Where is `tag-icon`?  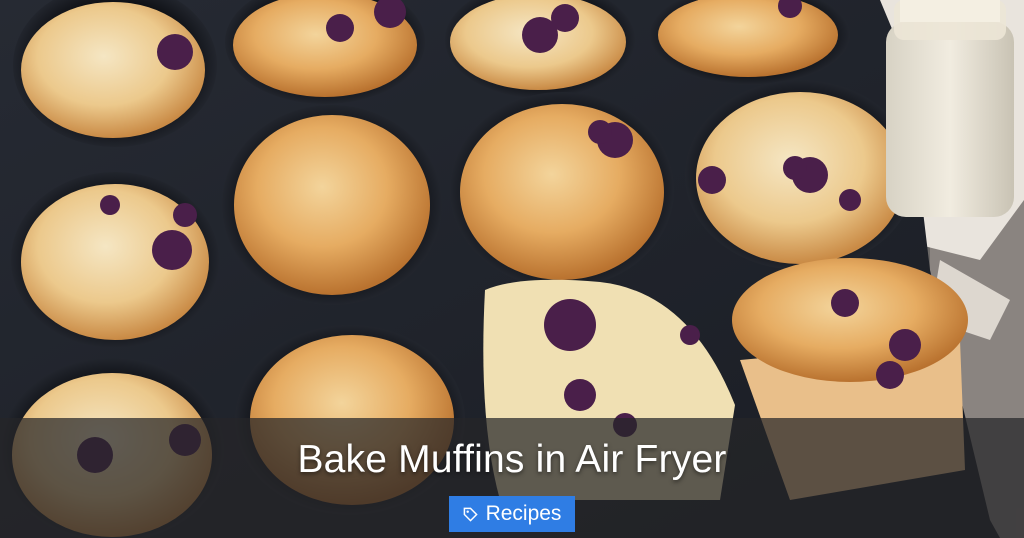 tag-icon is located at coordinates (470, 514).